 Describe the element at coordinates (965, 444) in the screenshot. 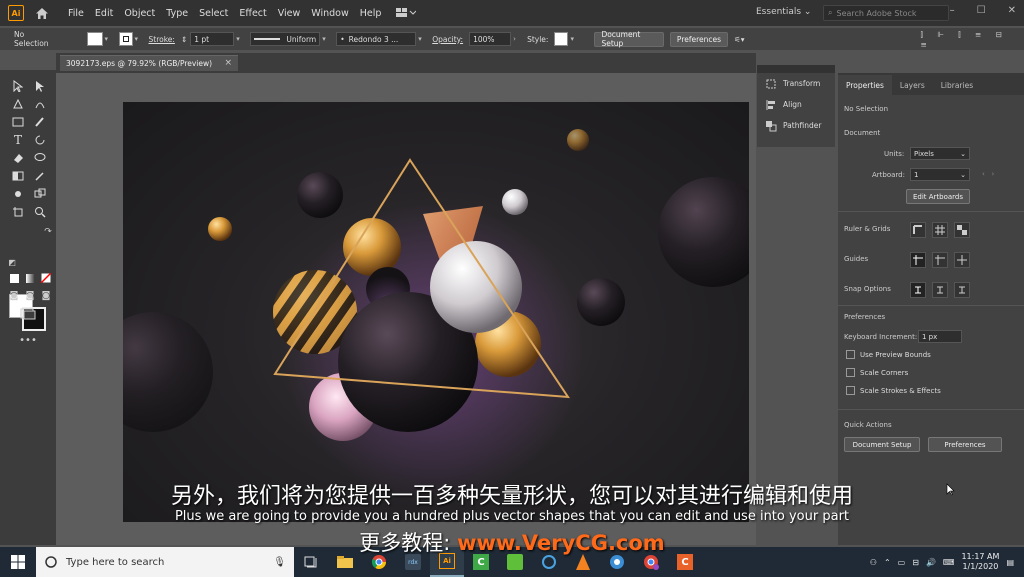

I see `quick-preferences-button: Preferences` at that location.